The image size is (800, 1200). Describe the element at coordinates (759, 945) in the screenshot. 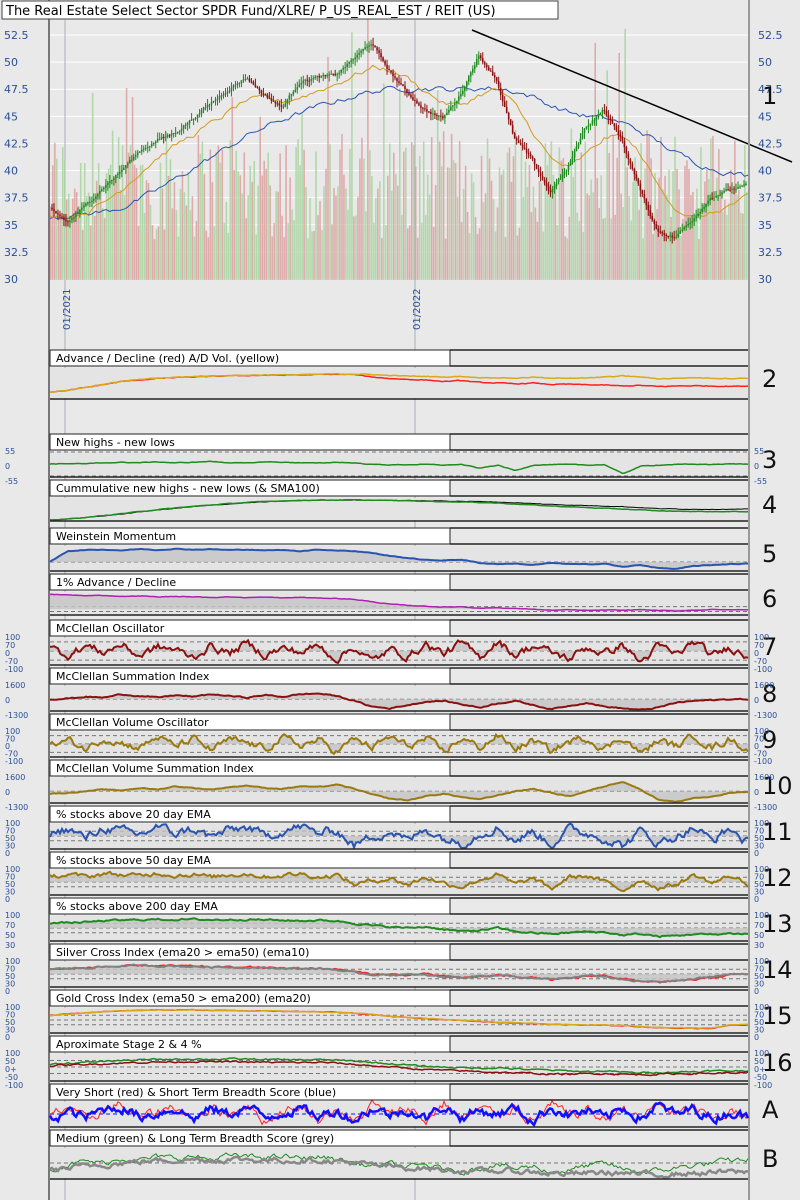

I see `panel-tick-right: 30` at that location.